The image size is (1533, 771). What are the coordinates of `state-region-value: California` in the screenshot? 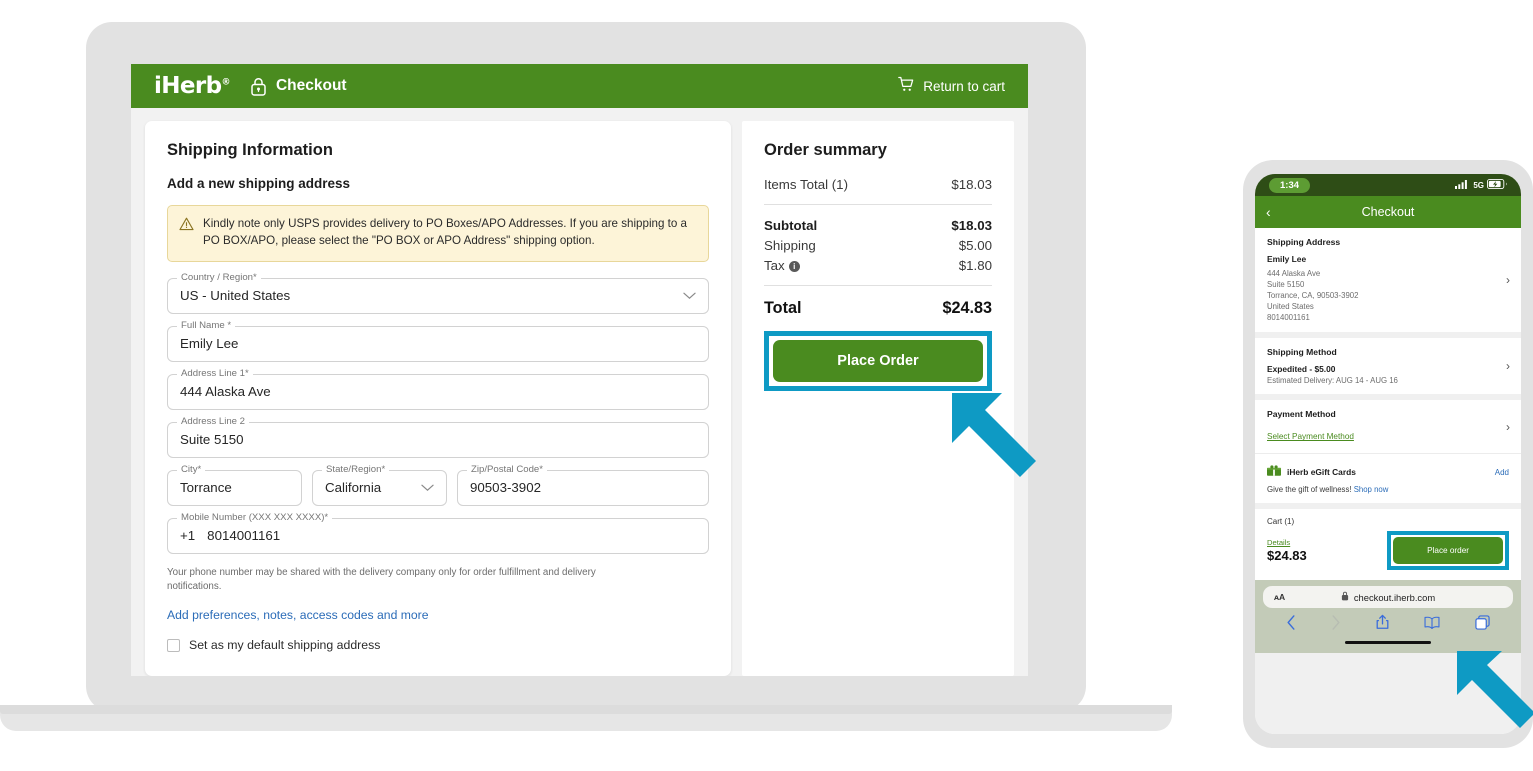 It's located at (353, 488).